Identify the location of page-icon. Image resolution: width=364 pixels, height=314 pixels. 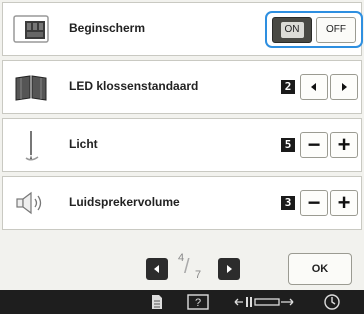
(157, 302).